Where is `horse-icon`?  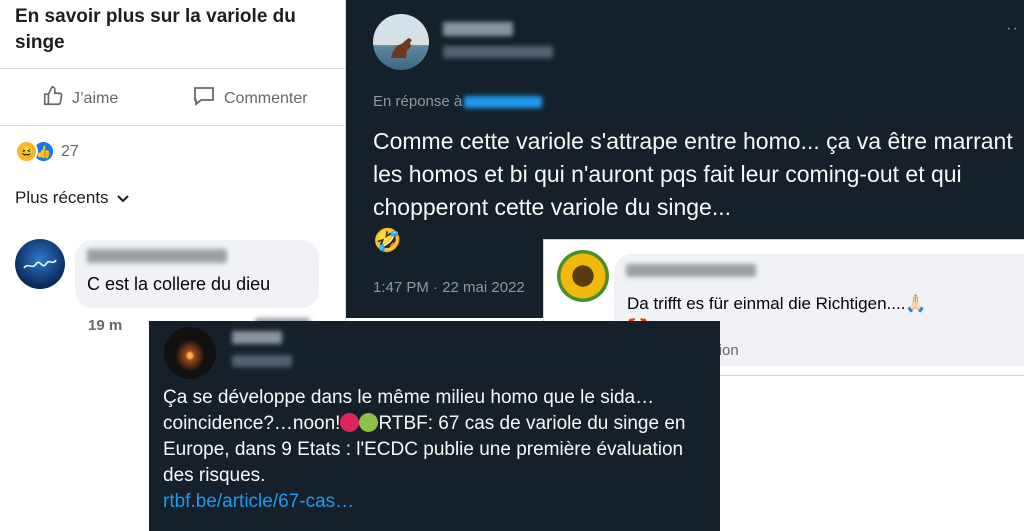
horse-icon is located at coordinates (401, 48).